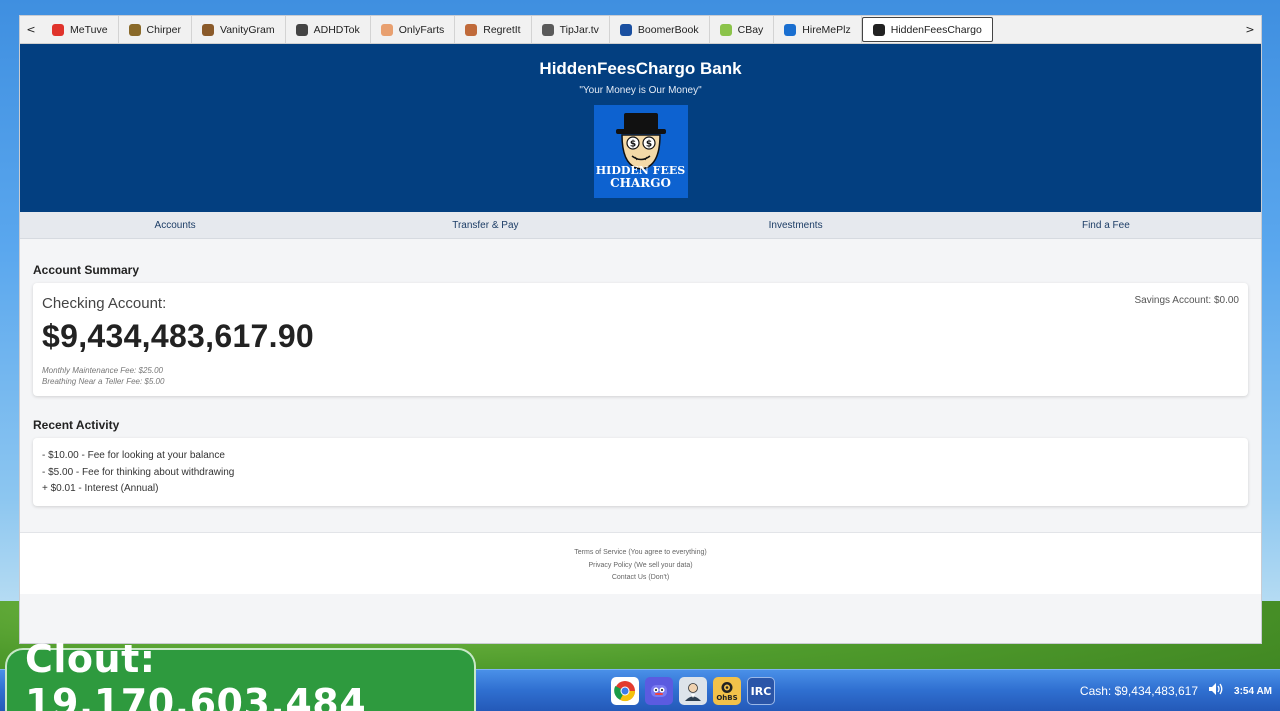 The height and width of the screenshot is (711, 1280). What do you see at coordinates (727, 691) in the screenshot?
I see `ohbs-icon: OhBS` at bounding box center [727, 691].